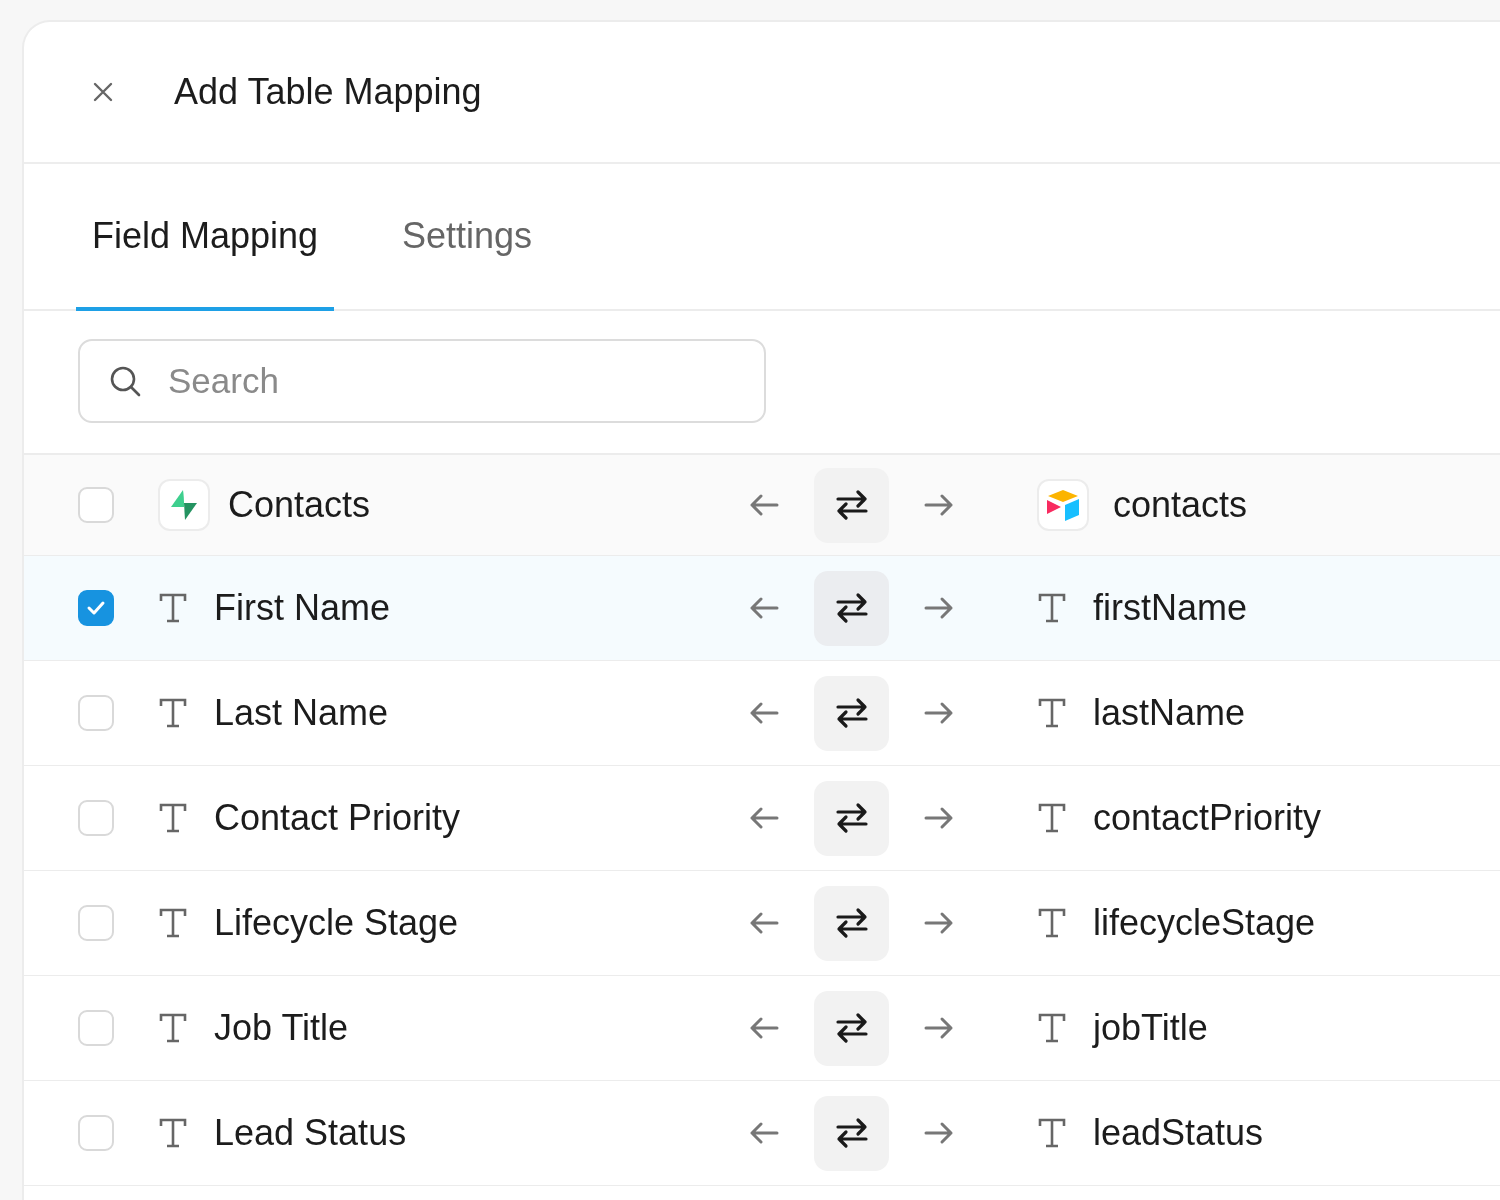  I want to click on target-field-name: lastName, so click(1169, 713).